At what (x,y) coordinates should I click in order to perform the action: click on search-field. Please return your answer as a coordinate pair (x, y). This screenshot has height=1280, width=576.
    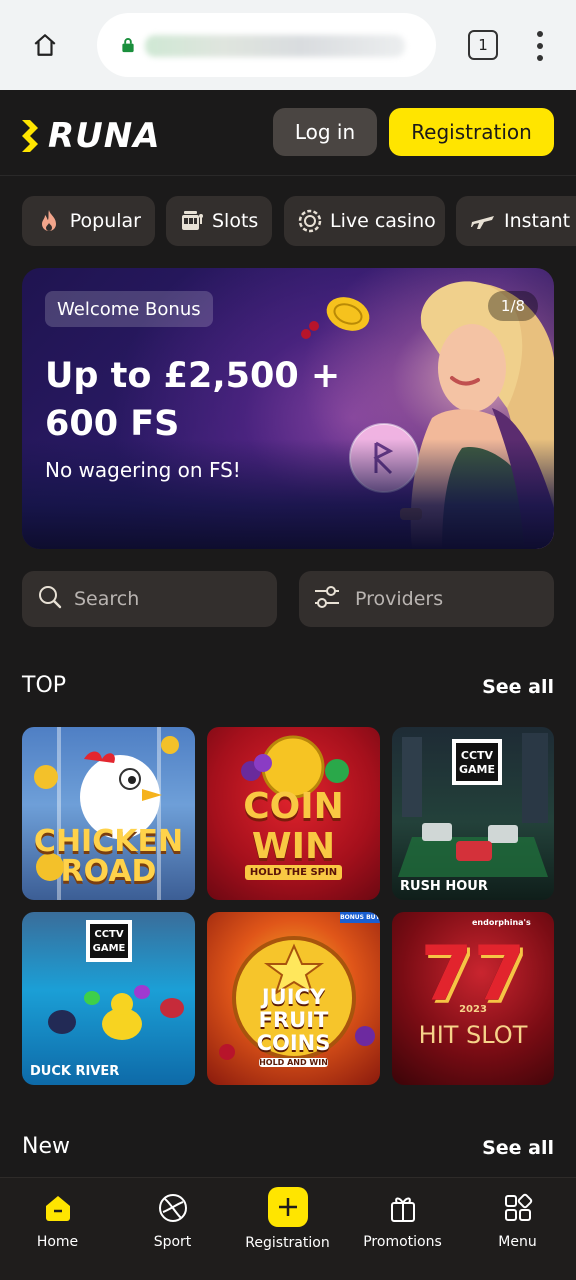
    Looking at the image, I should click on (149, 599).